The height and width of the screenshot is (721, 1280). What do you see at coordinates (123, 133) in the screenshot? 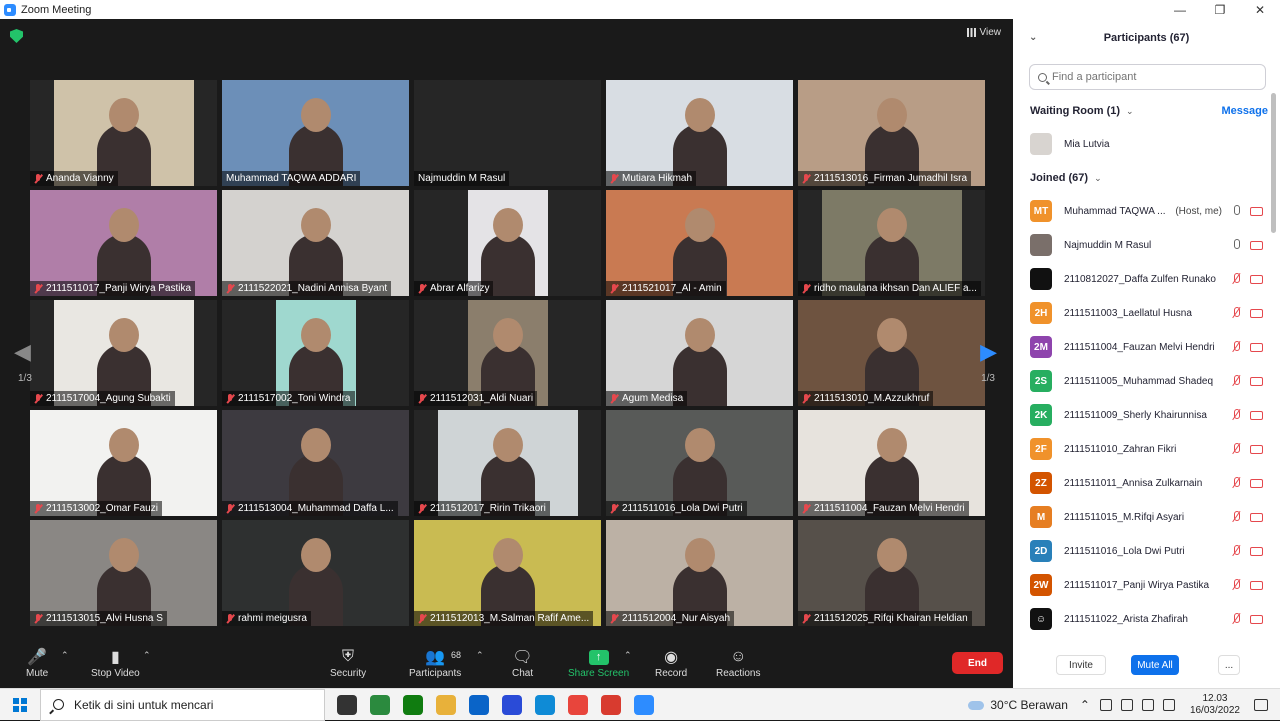
I see `video-tile: Ananda Vianny` at bounding box center [123, 133].